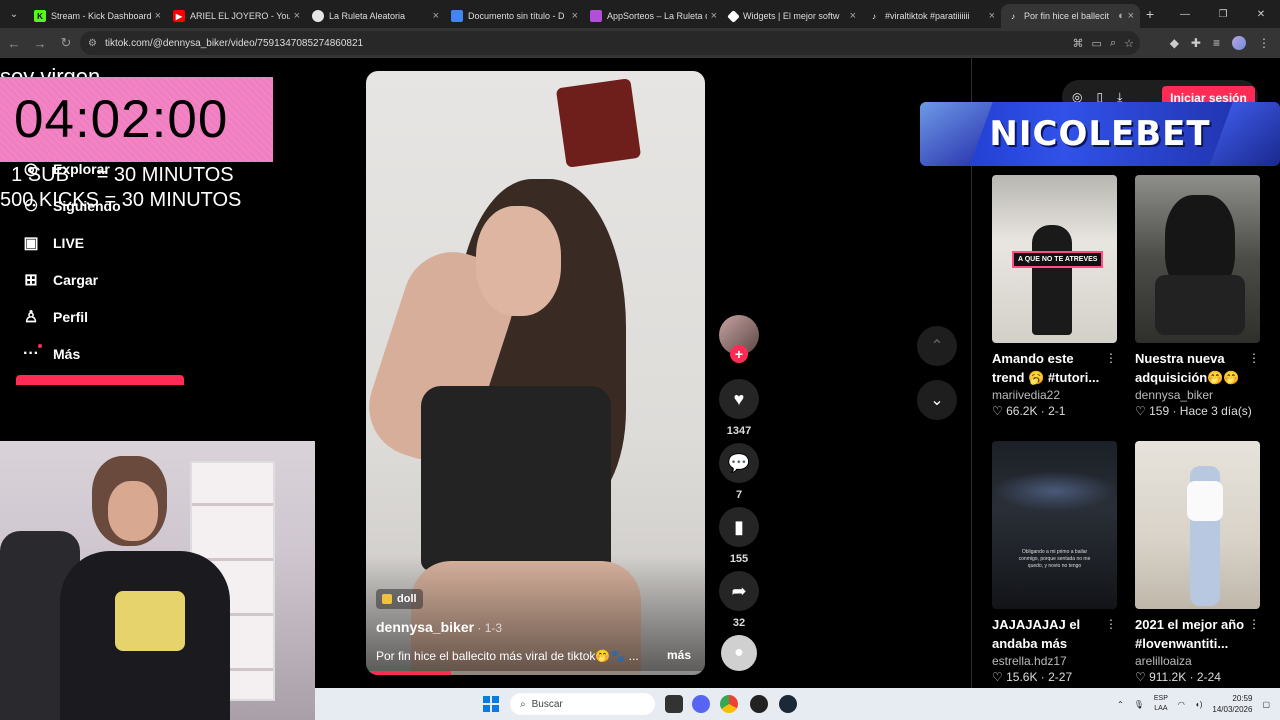 This screenshot has height=720, width=1280. What do you see at coordinates (40, 43) in the screenshot?
I see `forward-icon: →` at bounding box center [40, 43].